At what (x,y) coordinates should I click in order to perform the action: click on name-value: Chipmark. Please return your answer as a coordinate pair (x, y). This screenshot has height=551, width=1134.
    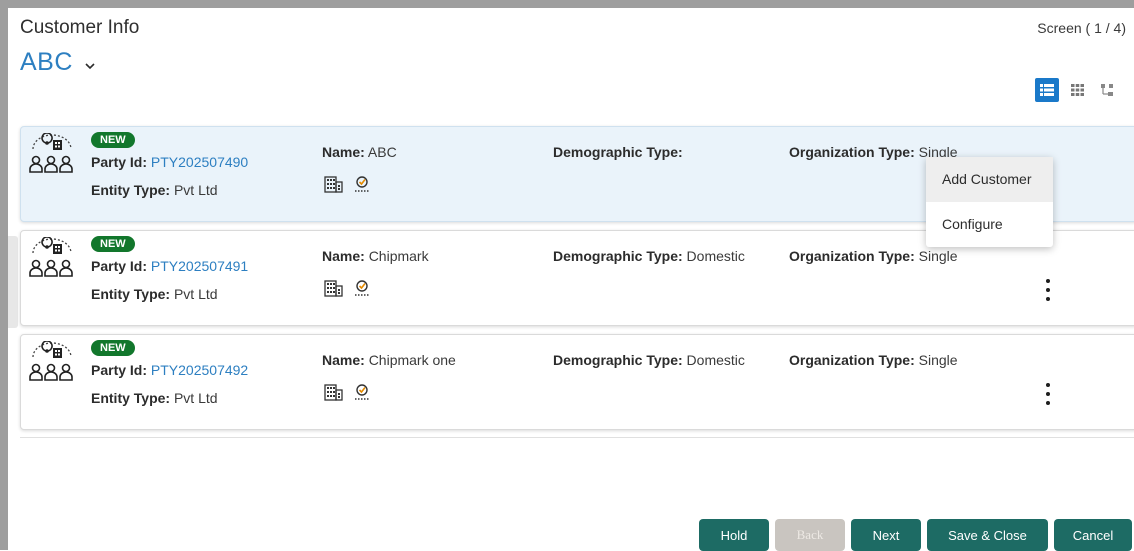
    Looking at the image, I should click on (398, 256).